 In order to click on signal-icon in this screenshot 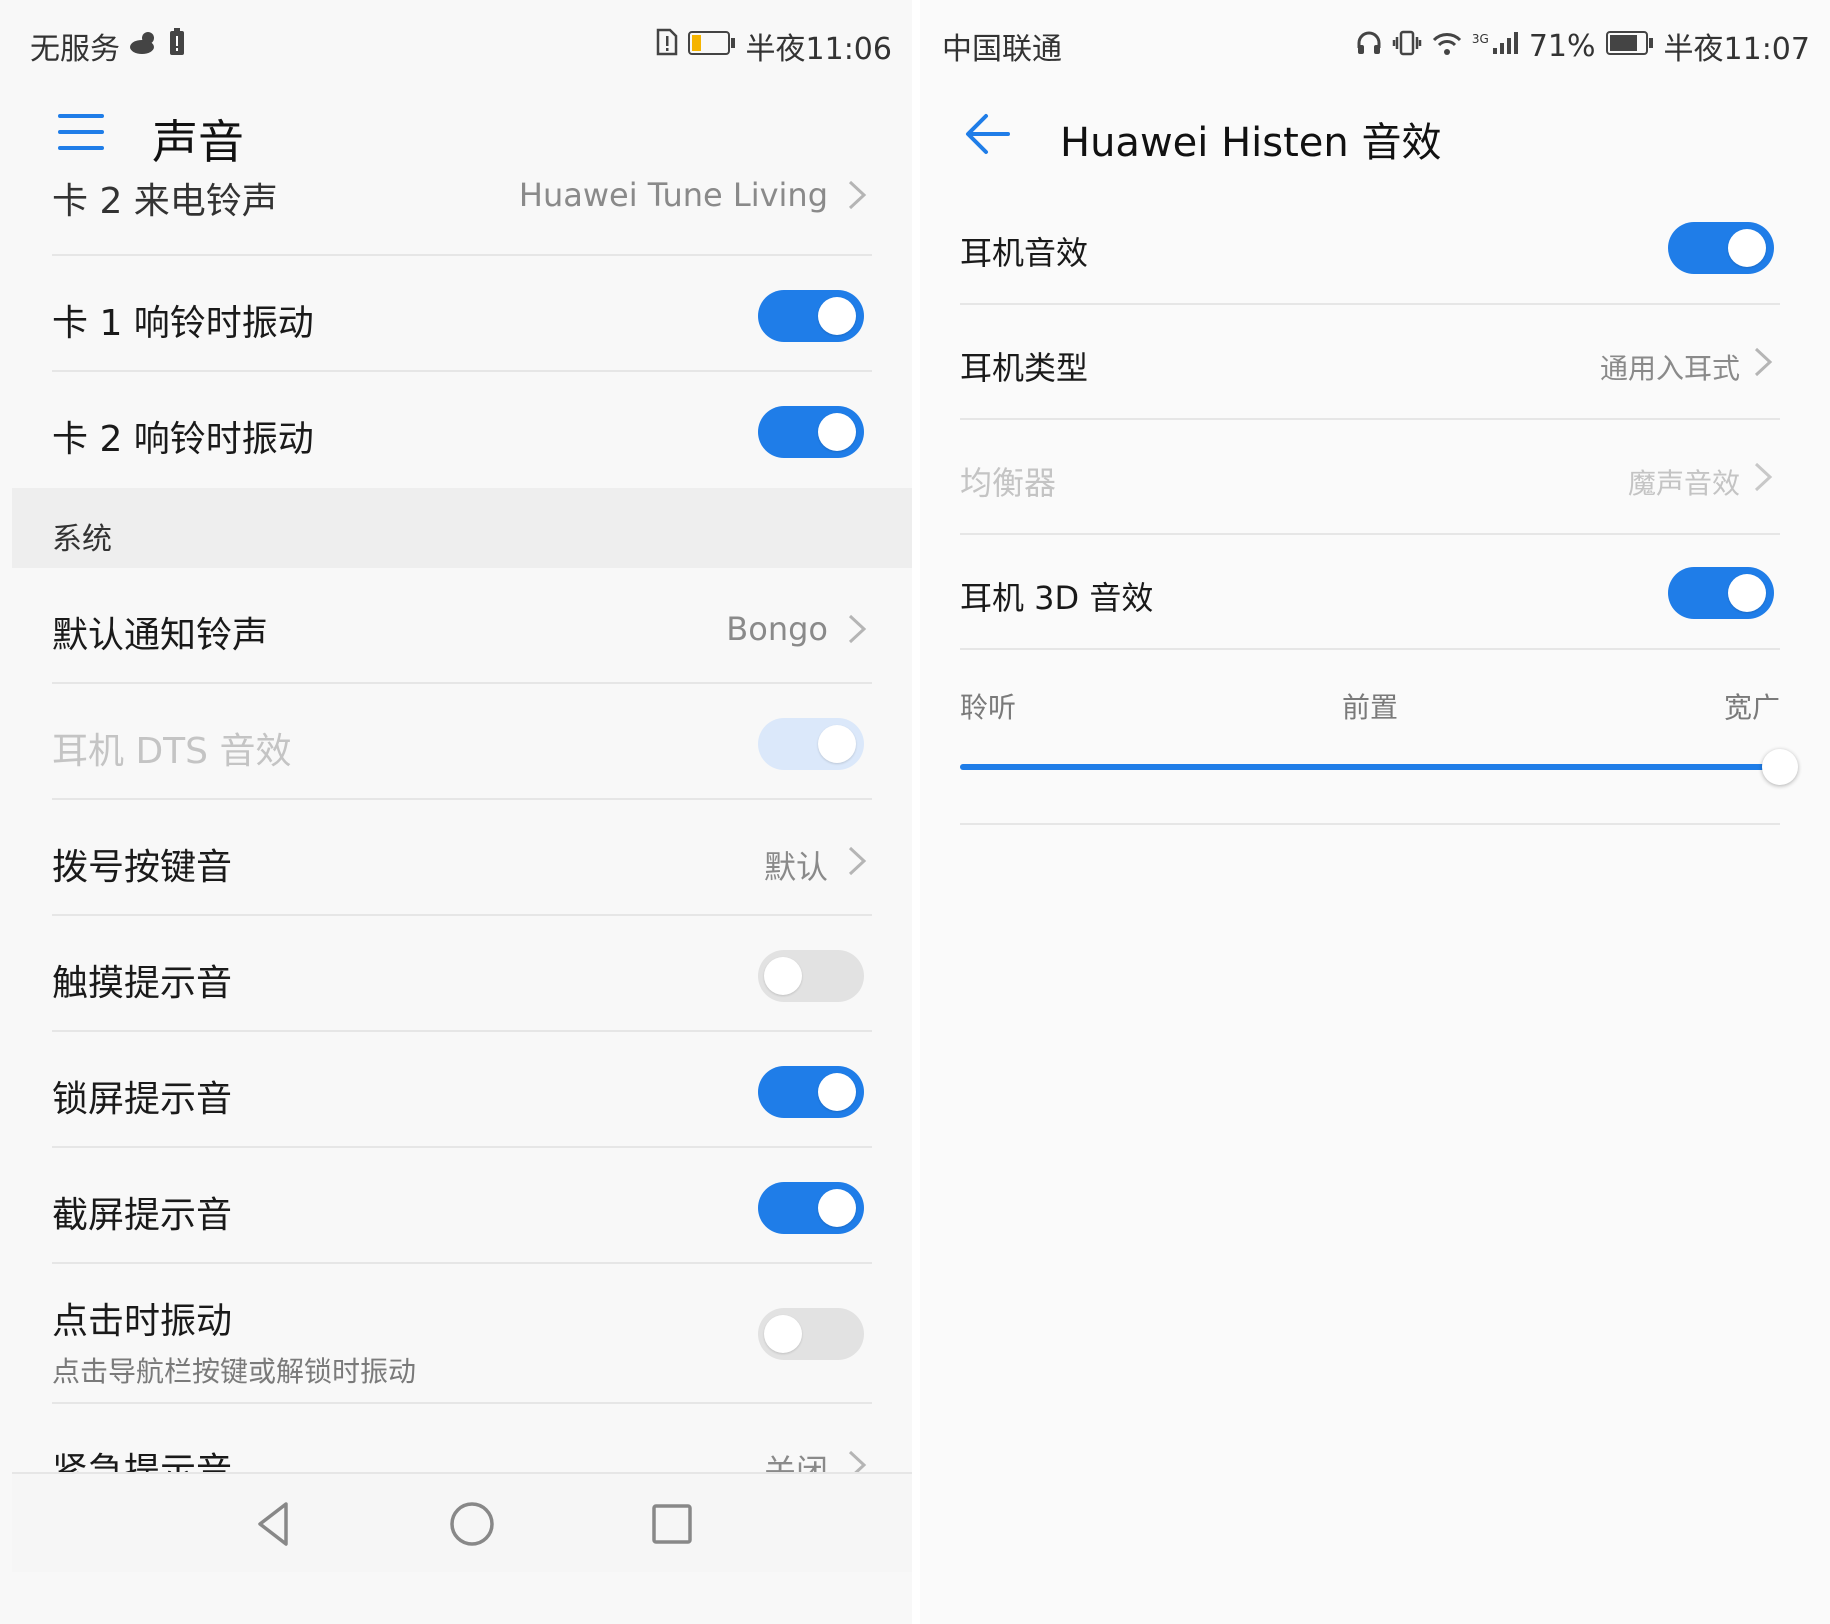, I will do `click(1505, 46)`.